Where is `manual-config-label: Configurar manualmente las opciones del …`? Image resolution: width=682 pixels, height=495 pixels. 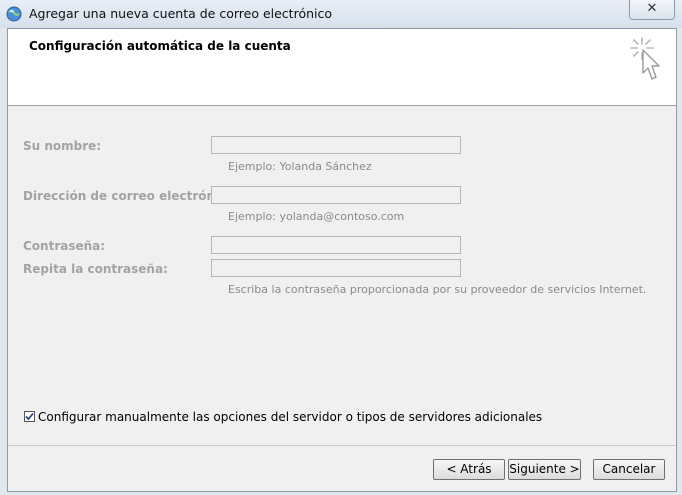
manual-config-label: Configurar manualmente las opciones del … is located at coordinates (290, 416).